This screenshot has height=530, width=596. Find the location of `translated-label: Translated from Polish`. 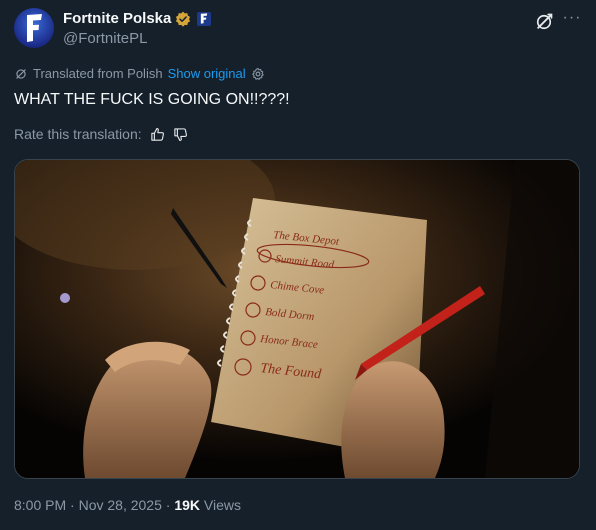

translated-label: Translated from Polish is located at coordinates (98, 73).